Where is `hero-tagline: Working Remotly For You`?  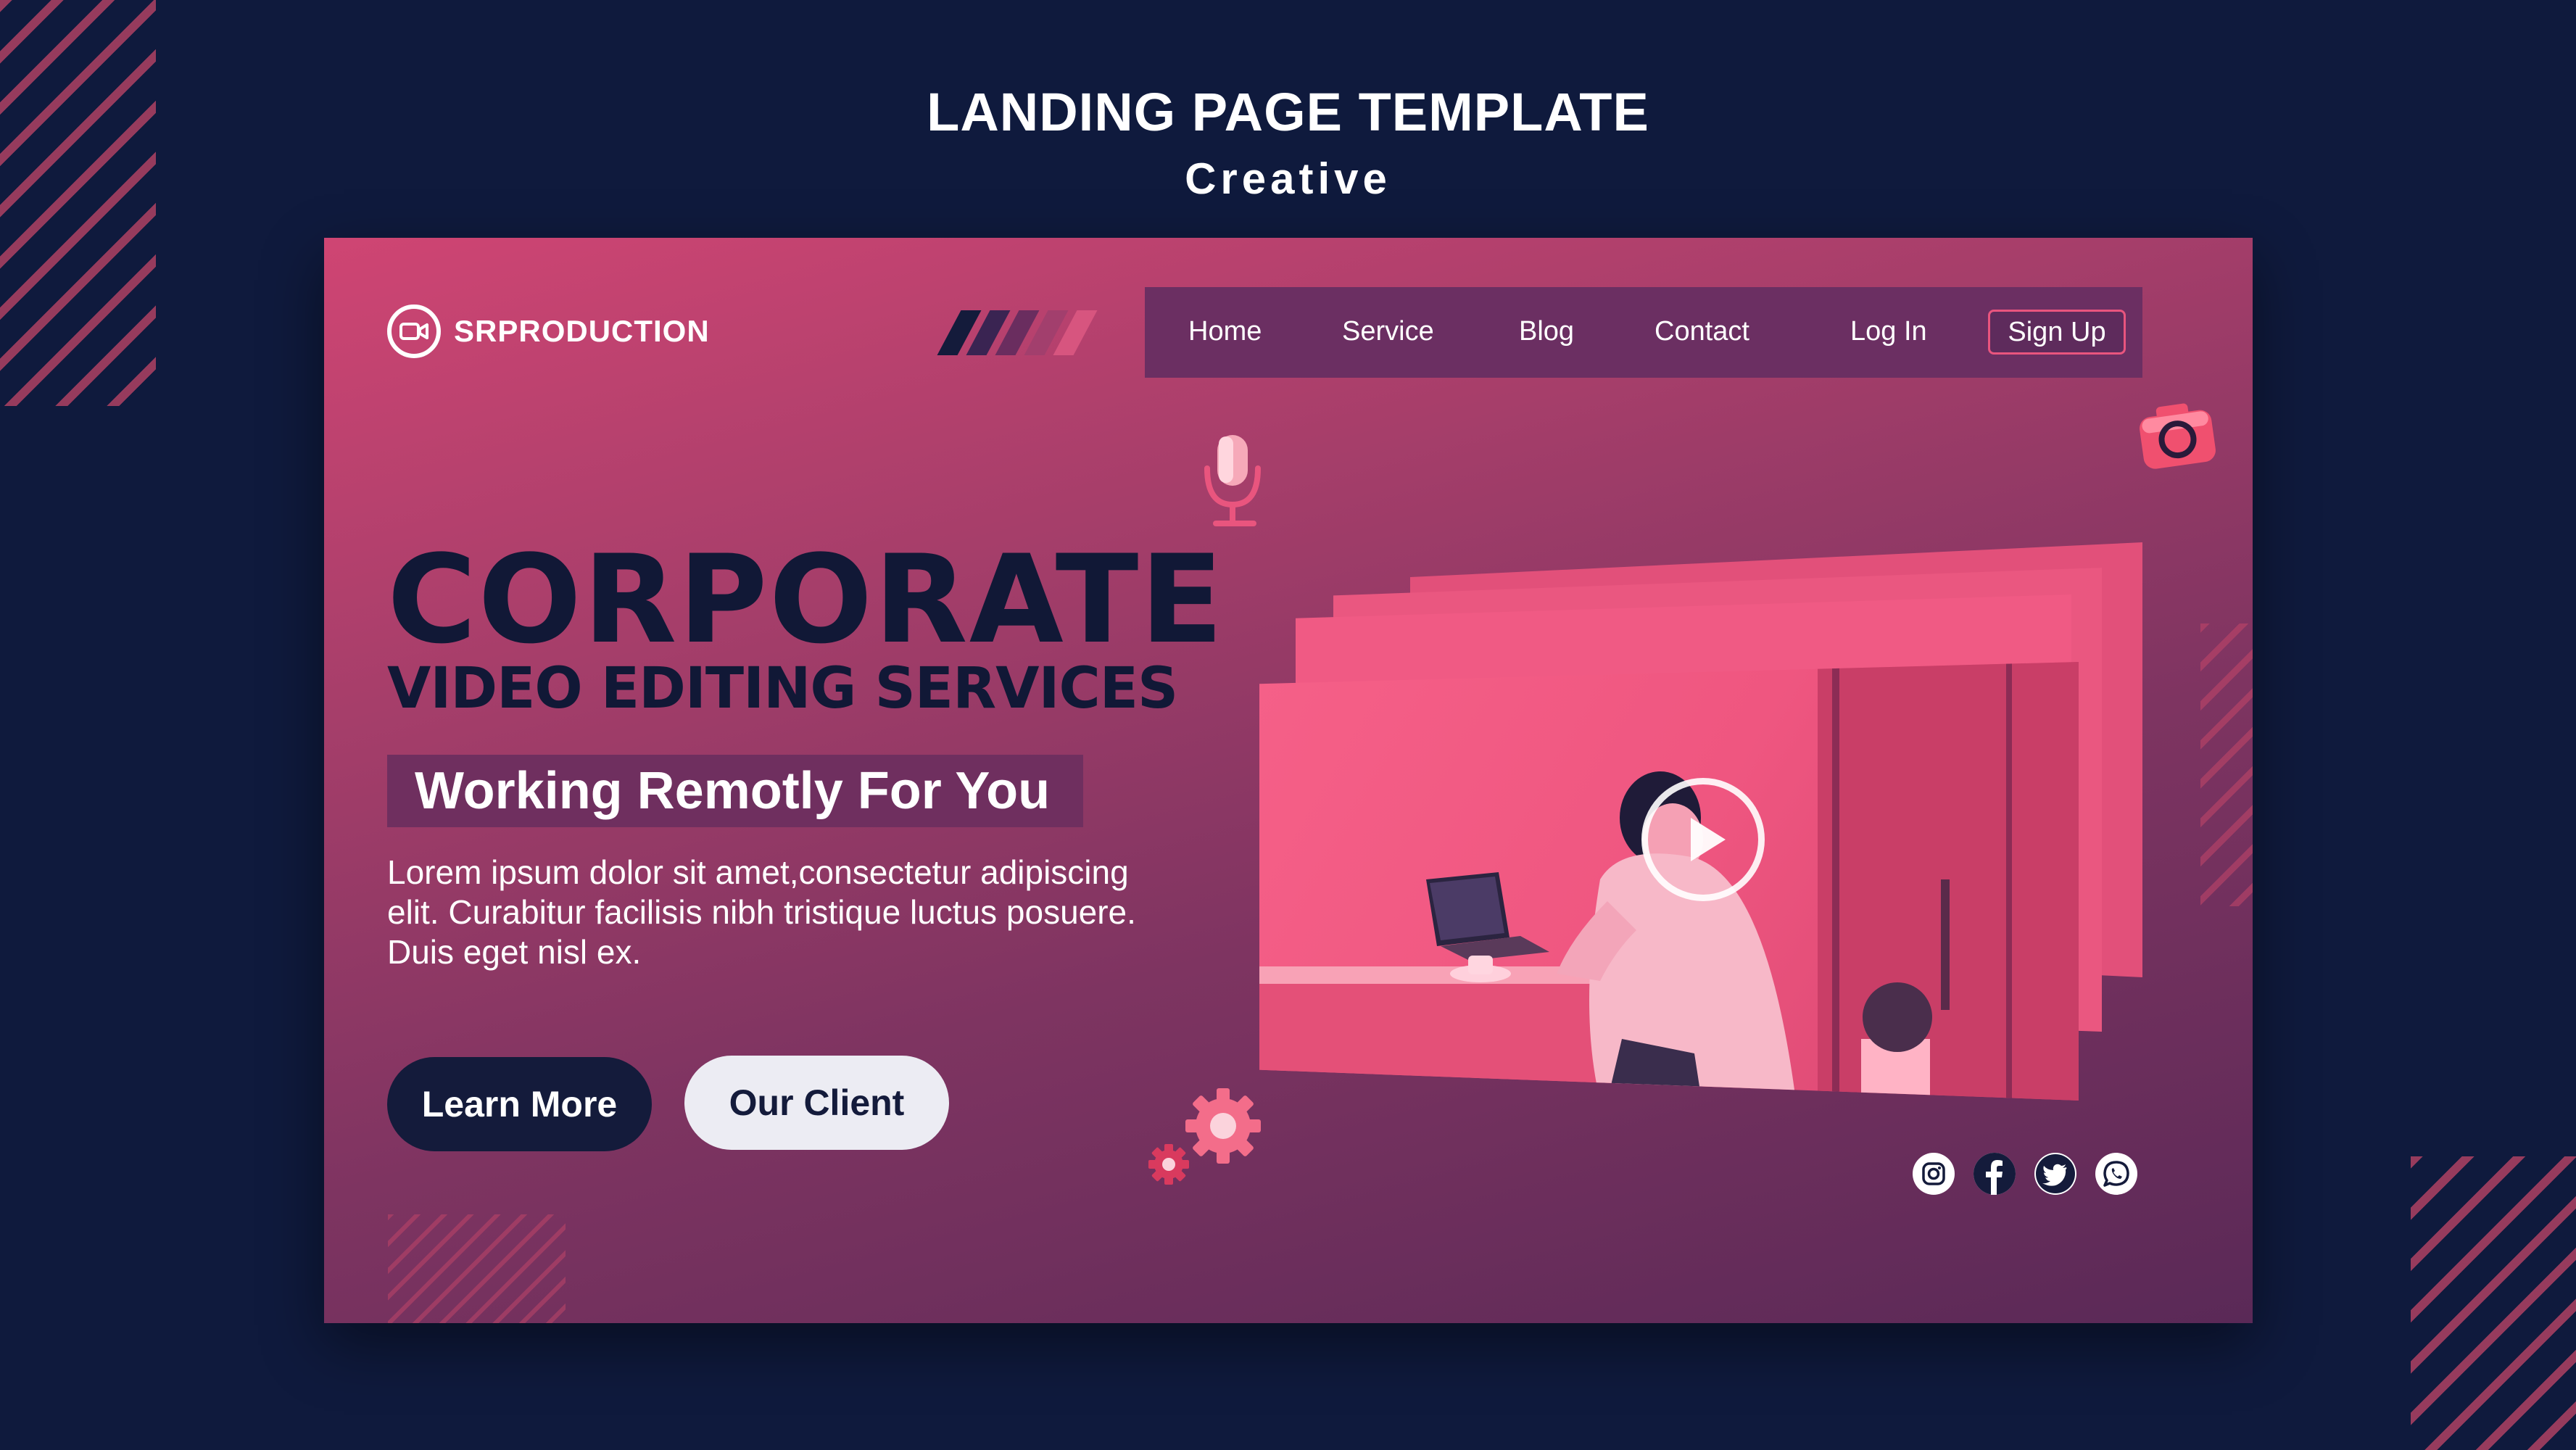
hero-tagline: Working Remotly For You is located at coordinates (735, 791).